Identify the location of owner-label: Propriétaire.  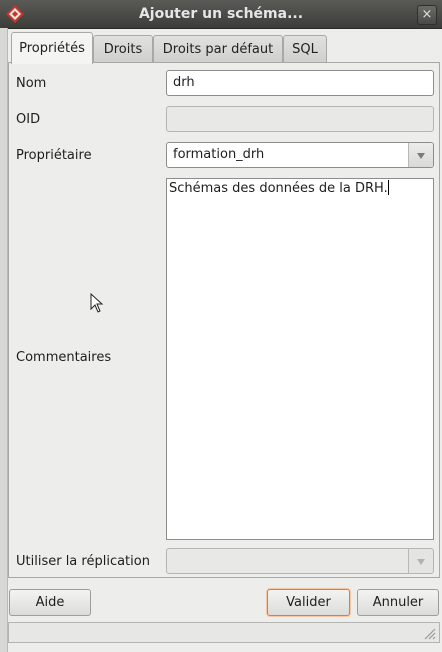
(54, 155).